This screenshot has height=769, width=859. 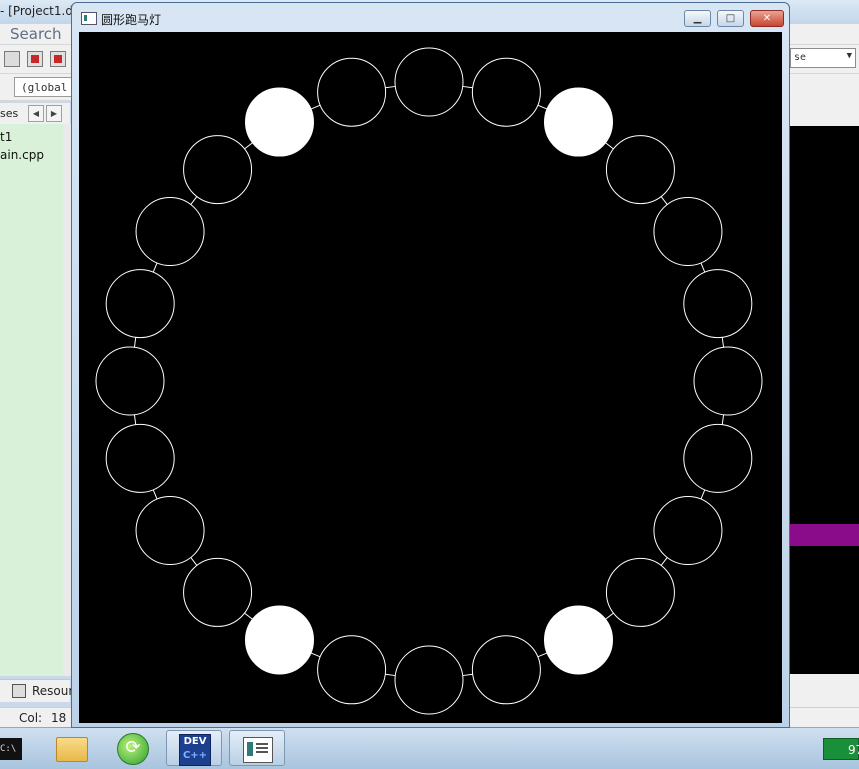 What do you see at coordinates (429, 748) in the screenshot?
I see `taskbar: C:\ ⟳ DEV C++ 97` at bounding box center [429, 748].